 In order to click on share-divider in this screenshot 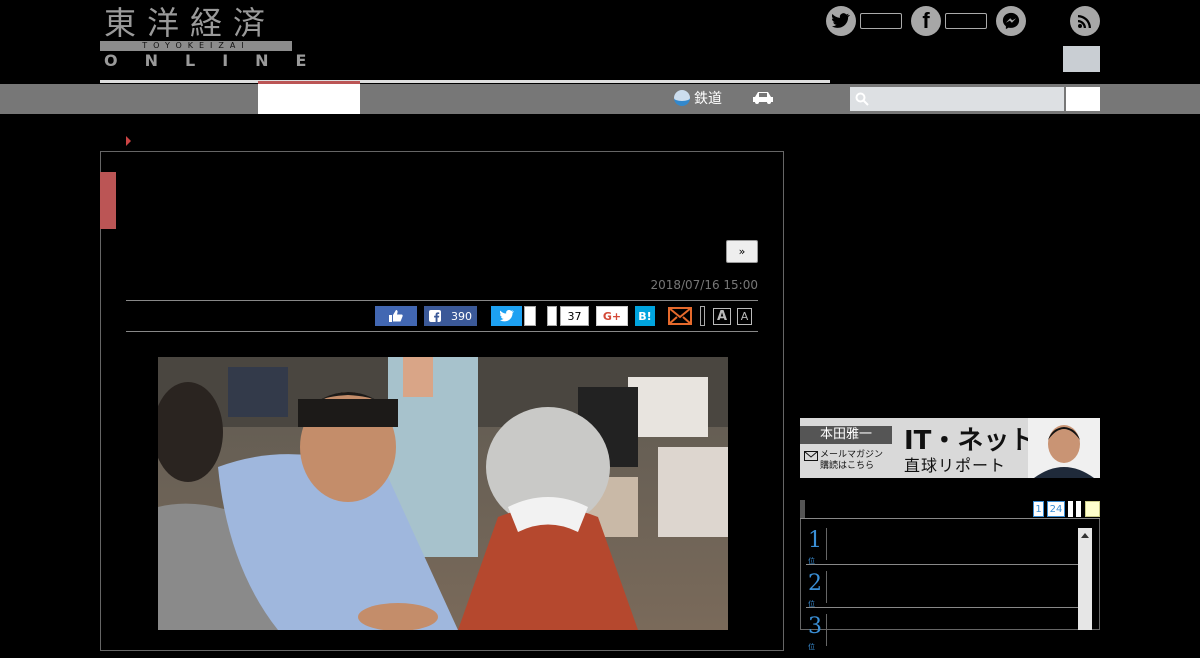, I will do `click(702, 316)`.